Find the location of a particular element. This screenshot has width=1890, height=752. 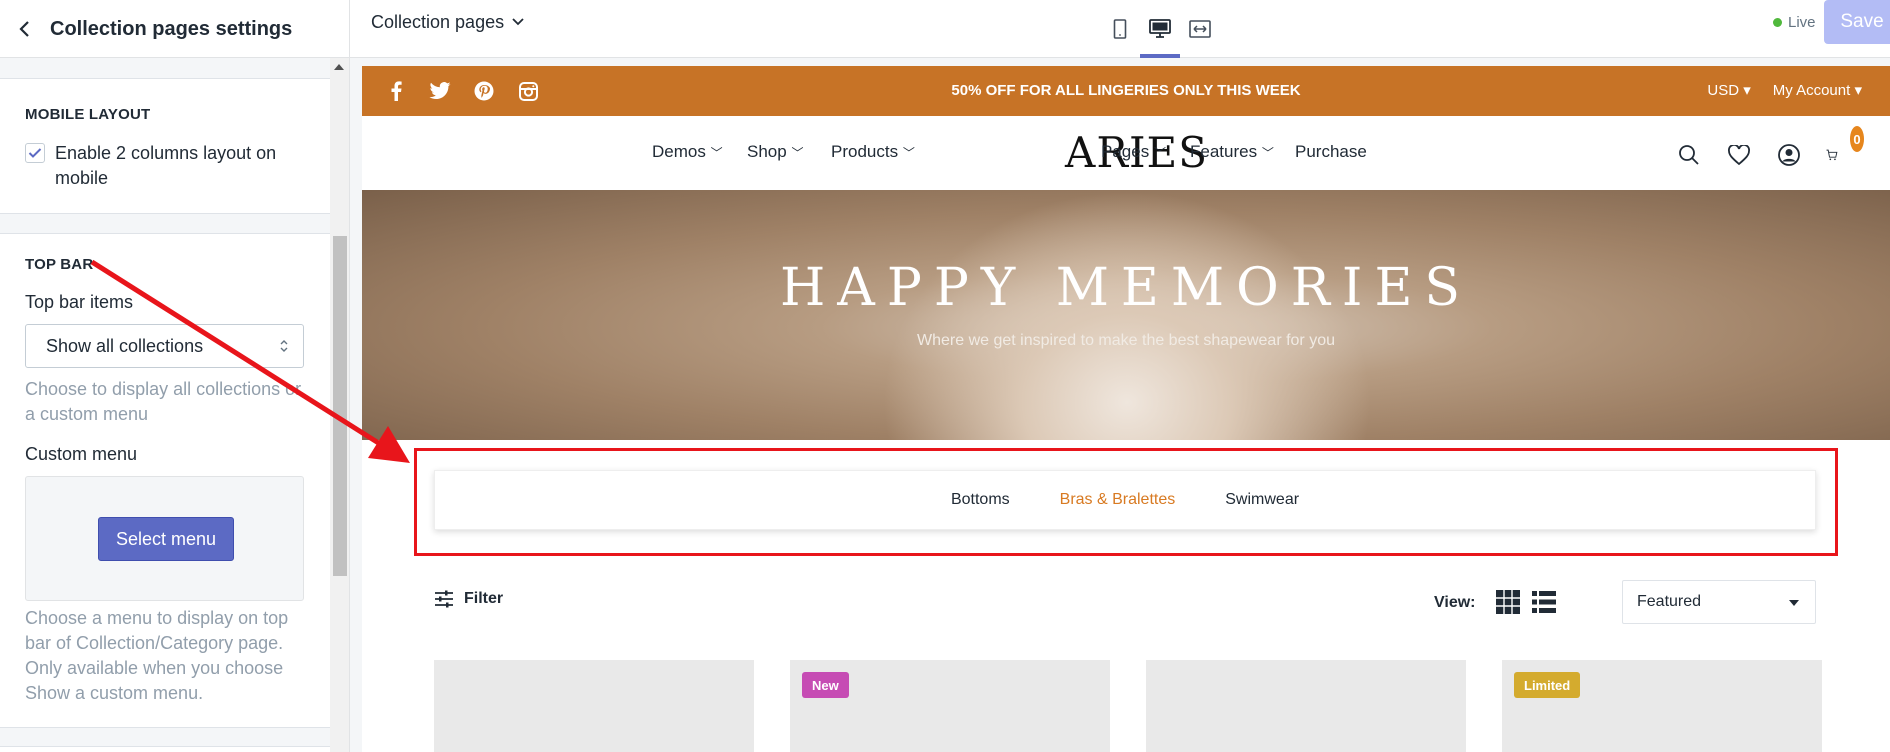

new-badge: New is located at coordinates (825, 685).